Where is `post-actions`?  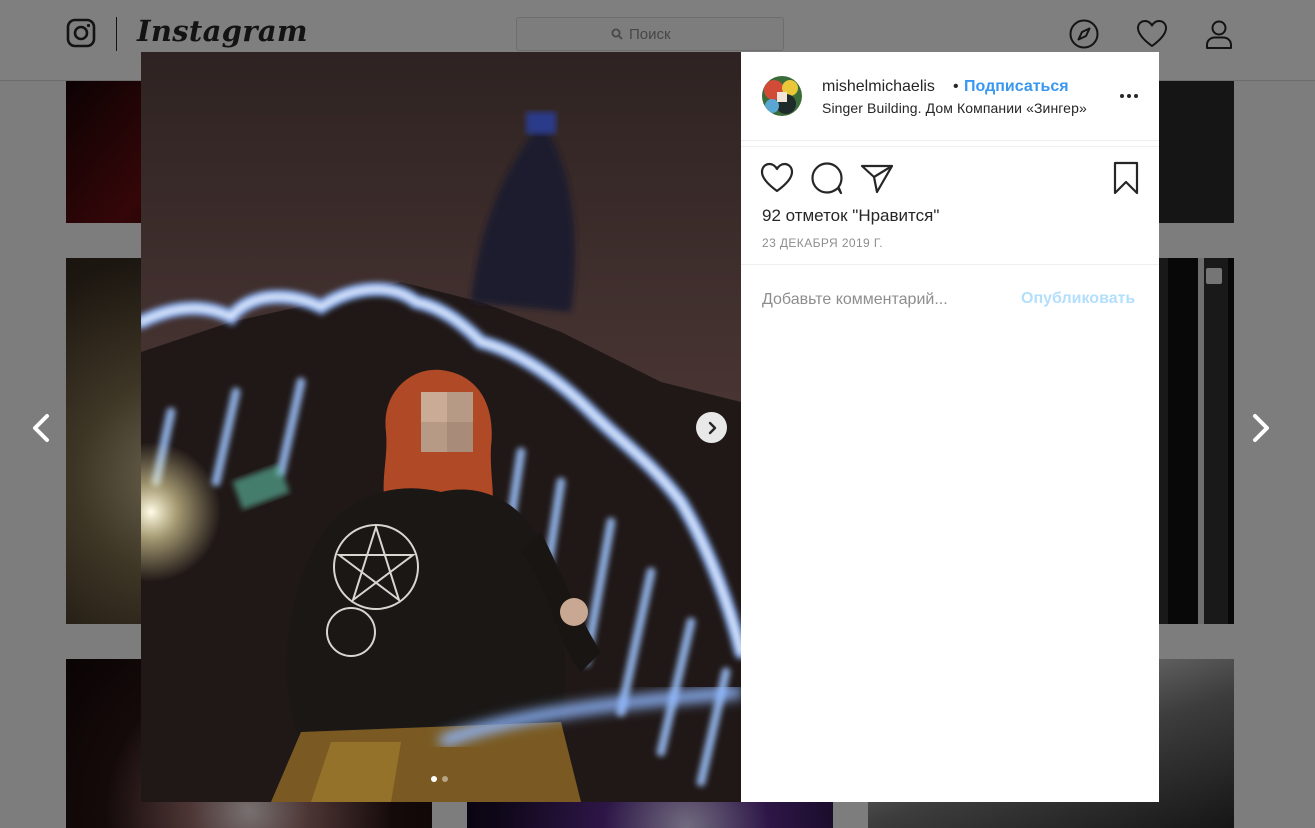
post-actions is located at coordinates (950, 180).